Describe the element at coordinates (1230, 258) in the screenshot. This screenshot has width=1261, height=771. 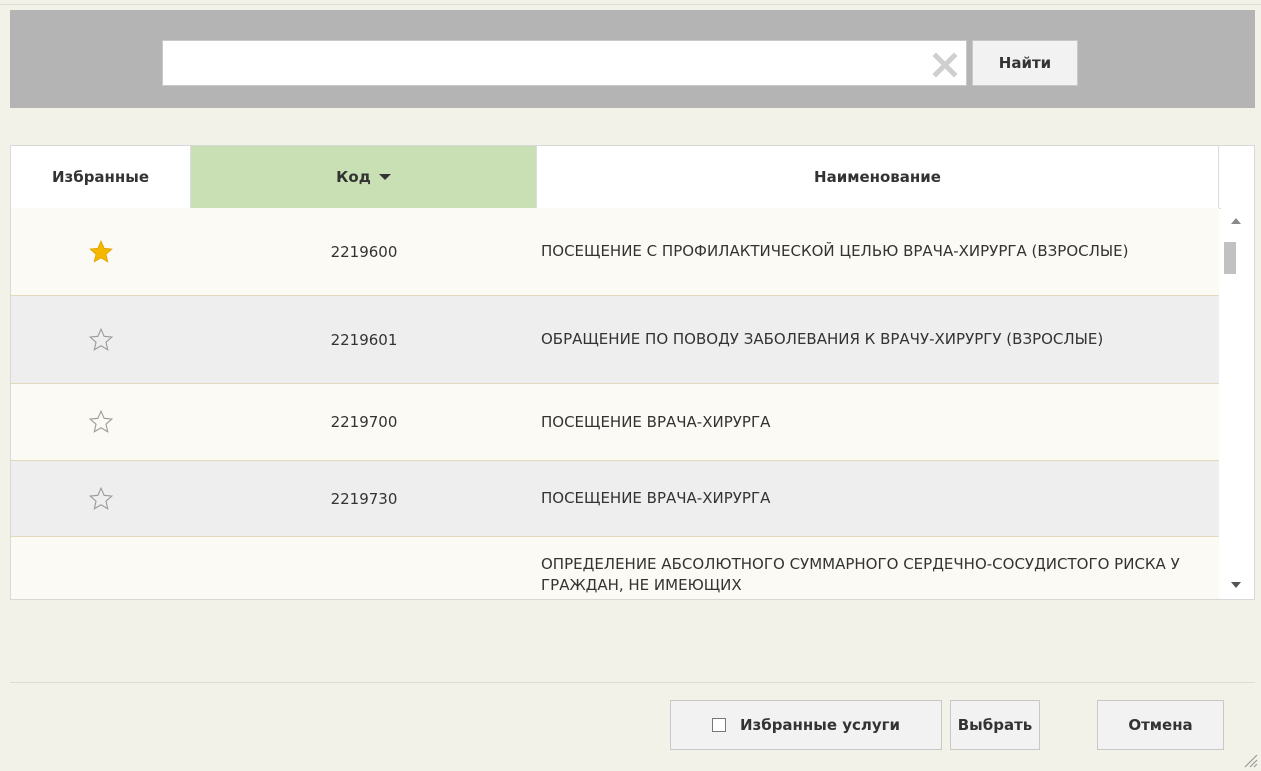
I see `scroll-thumb` at that location.